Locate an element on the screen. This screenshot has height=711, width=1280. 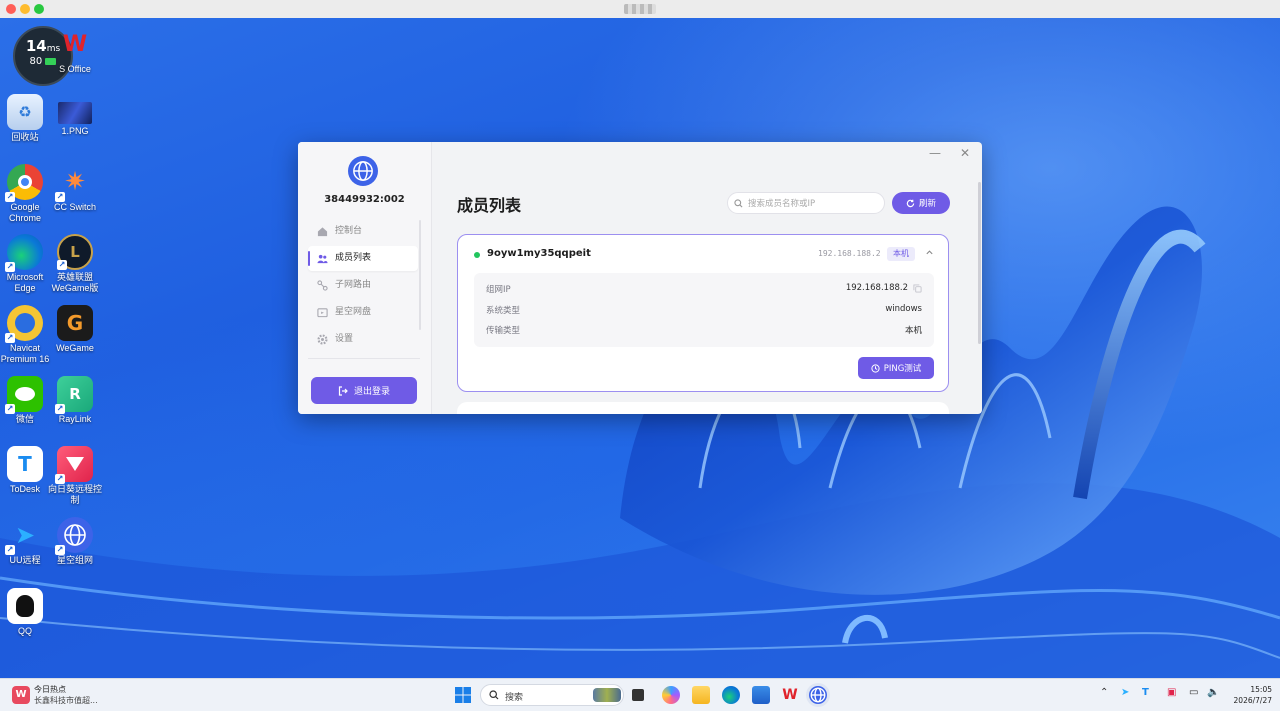
detail-row-os-type: 系统类型 windows is located at coordinates (704, 311).